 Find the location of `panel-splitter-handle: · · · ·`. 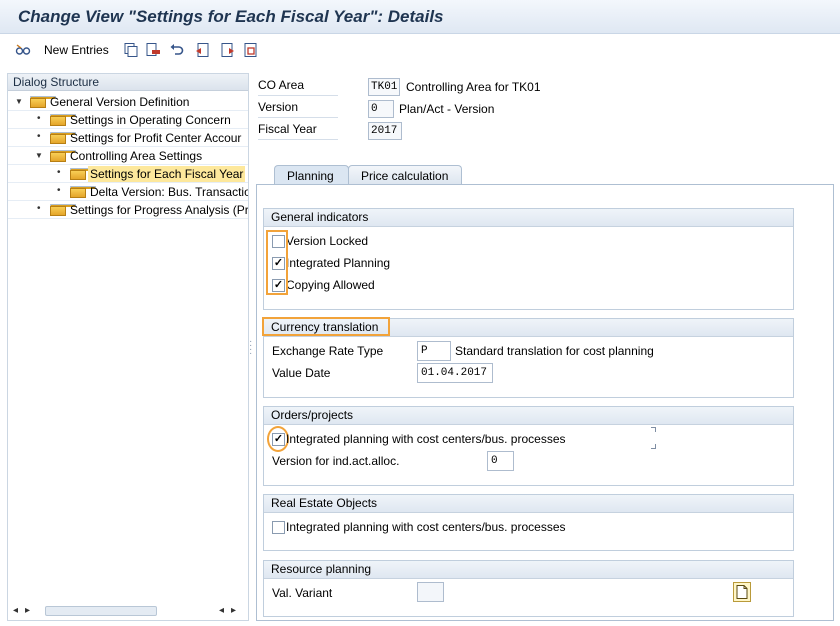

panel-splitter-handle: · · · · is located at coordinates (251, 348).